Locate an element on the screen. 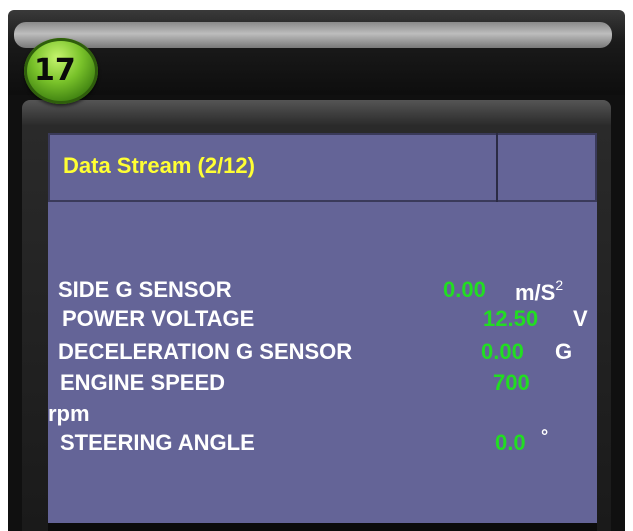 The width and height of the screenshot is (633, 531). step-number-badge: 17 is located at coordinates (61, 71).